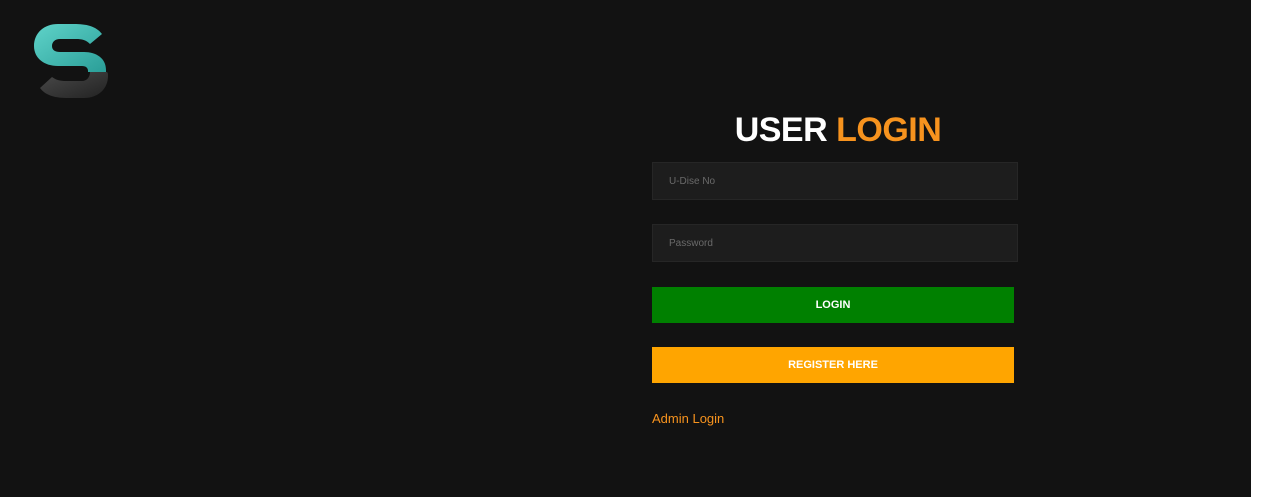  Describe the element at coordinates (889, 130) in the screenshot. I see `title-login: LOGIN` at that location.